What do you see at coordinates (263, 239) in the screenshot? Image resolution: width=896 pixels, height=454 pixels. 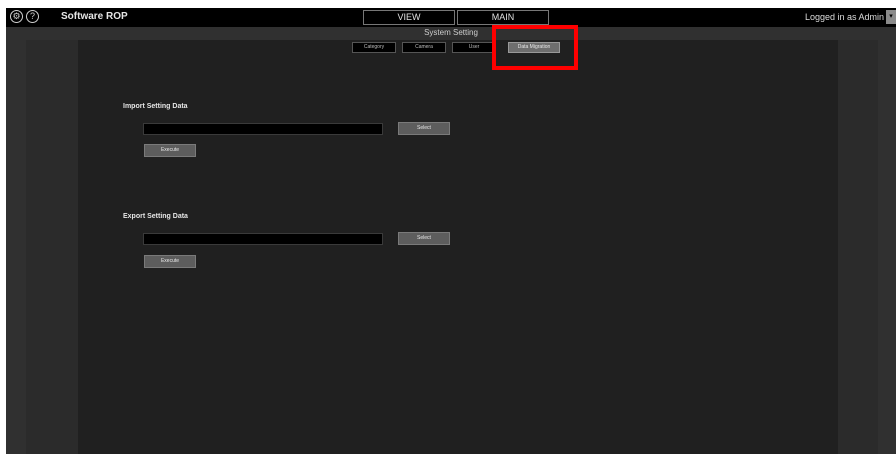 I see `export-path-field` at bounding box center [263, 239].